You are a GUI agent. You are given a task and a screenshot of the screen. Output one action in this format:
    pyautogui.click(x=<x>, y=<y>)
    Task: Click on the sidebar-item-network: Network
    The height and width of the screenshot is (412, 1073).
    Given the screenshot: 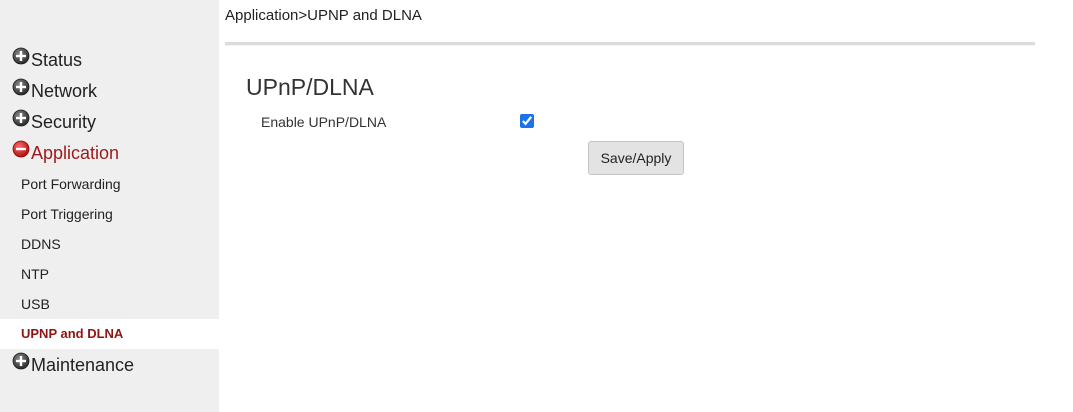 What is the action you would take?
    pyautogui.click(x=55, y=90)
    